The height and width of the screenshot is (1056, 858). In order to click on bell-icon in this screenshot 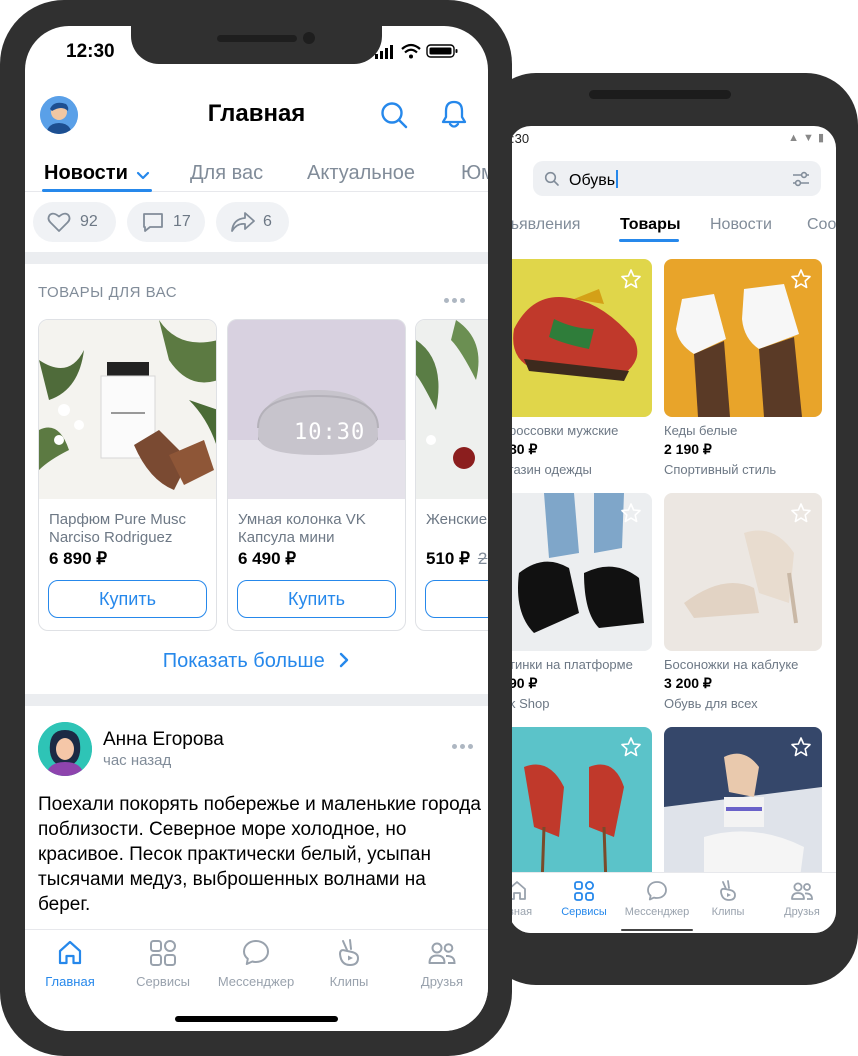, I will do `click(454, 114)`.